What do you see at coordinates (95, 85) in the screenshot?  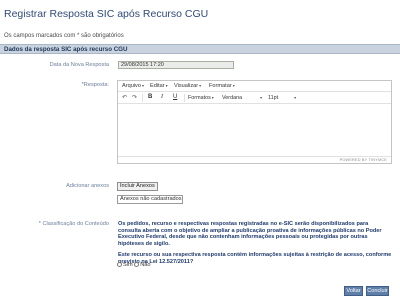 I see `response-label: *Resposta:` at bounding box center [95, 85].